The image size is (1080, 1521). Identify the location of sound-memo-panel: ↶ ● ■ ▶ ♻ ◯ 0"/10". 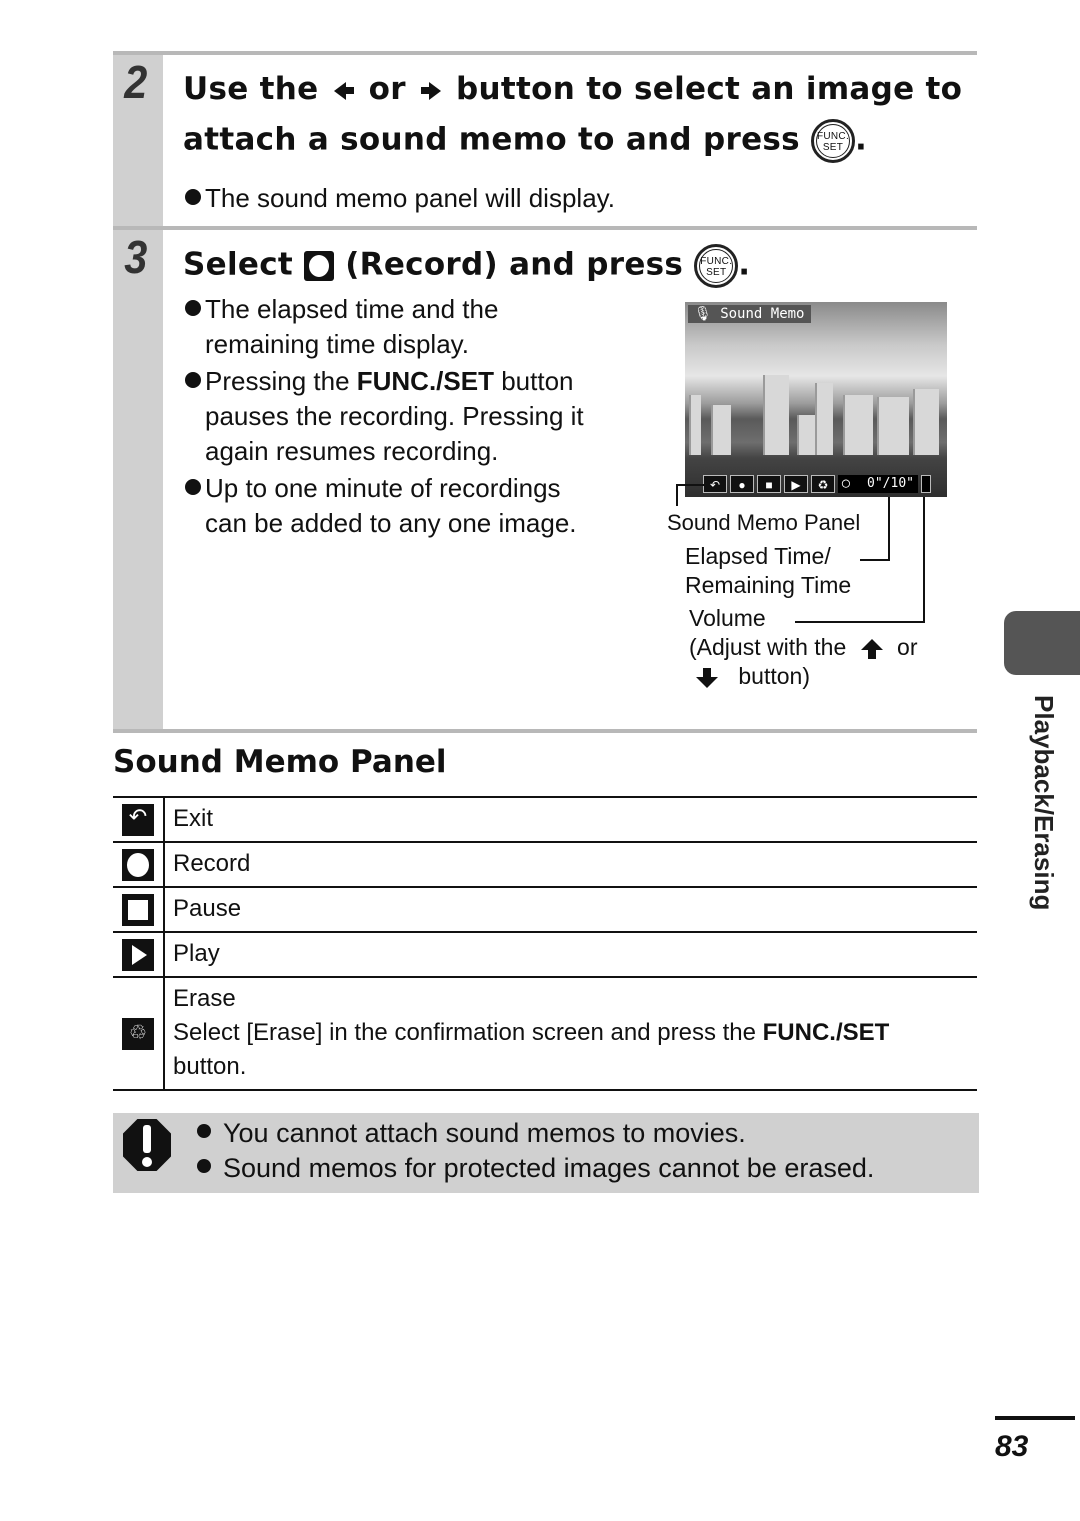
(817, 484).